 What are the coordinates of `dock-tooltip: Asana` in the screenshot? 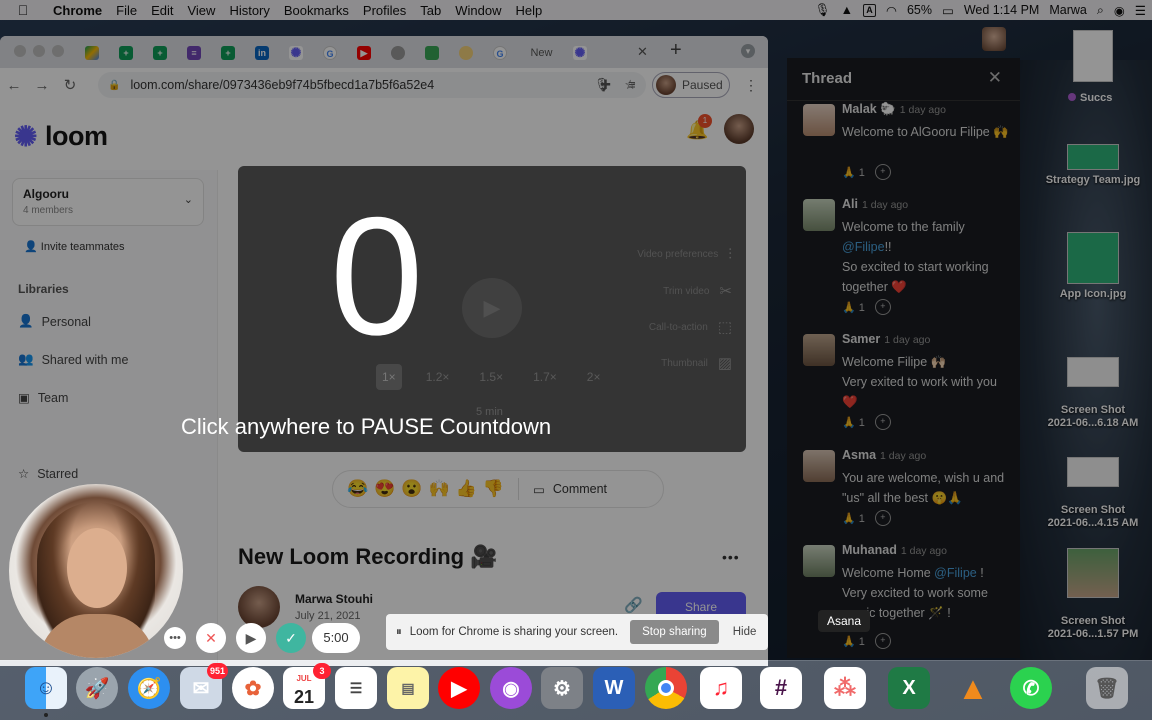 It's located at (844, 621).